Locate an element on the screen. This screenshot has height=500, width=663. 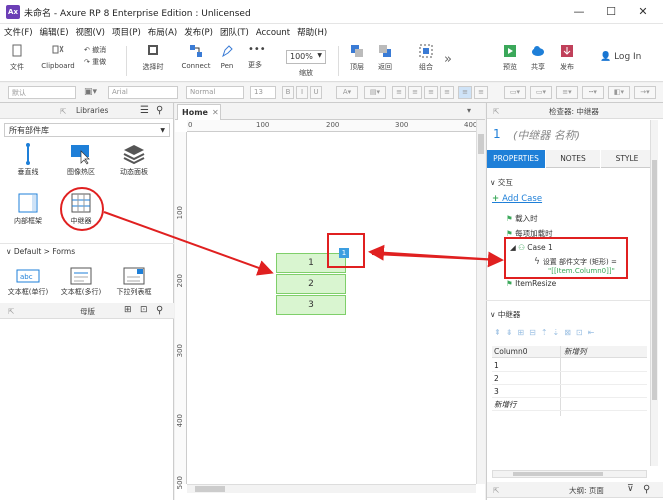
page-menu-icon: ▾ is located at coordinates (469, 110).